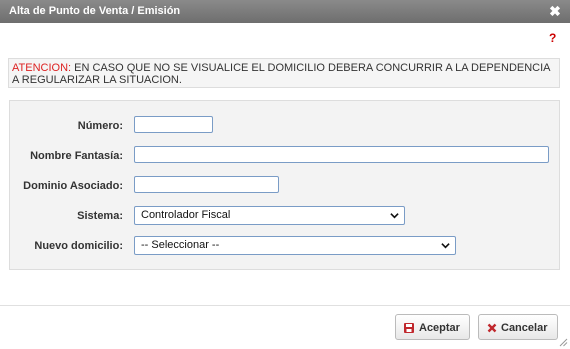 The width and height of the screenshot is (570, 349). What do you see at coordinates (186, 215) in the screenshot?
I see `sistema-selected-value: Controlador Fiscal` at bounding box center [186, 215].